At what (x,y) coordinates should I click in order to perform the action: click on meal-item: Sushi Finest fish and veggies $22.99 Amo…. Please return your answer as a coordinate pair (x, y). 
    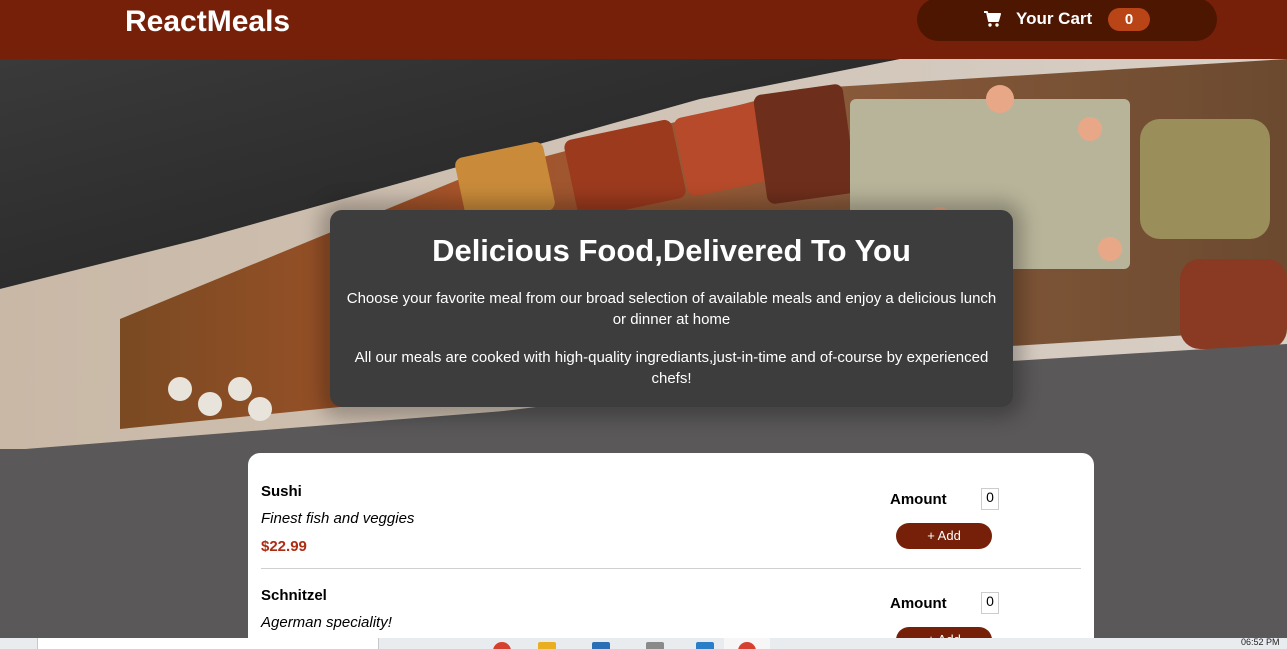
    Looking at the image, I should click on (671, 517).